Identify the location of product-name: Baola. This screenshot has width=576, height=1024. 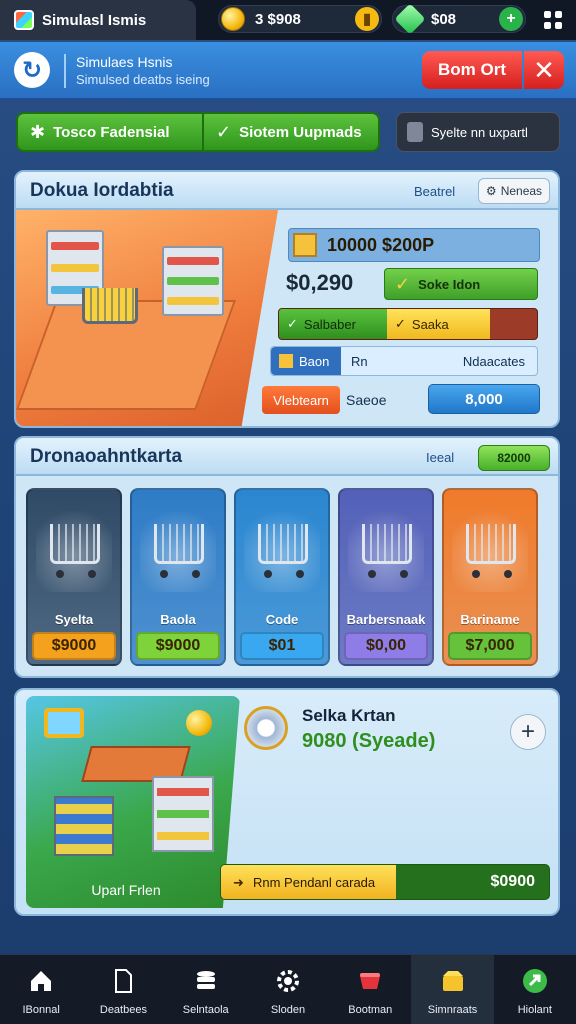
(178, 619).